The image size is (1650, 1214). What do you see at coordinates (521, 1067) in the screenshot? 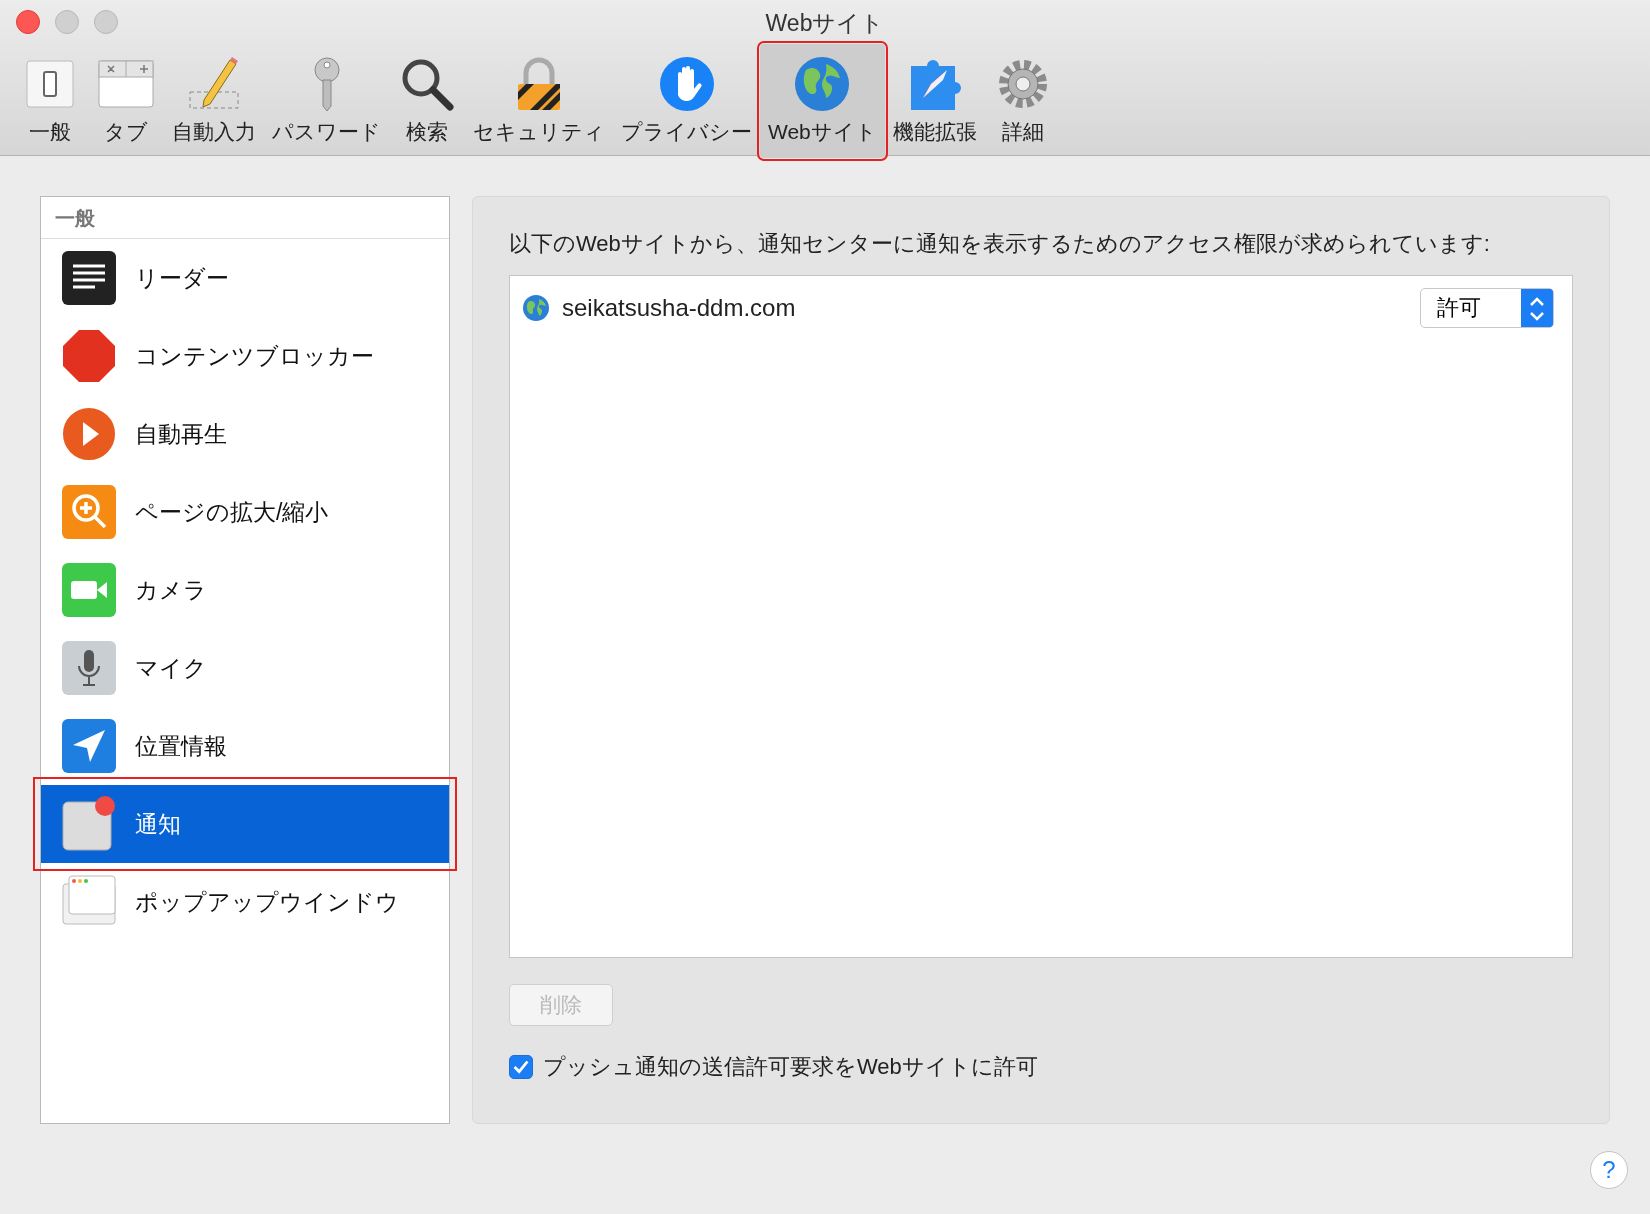
I see `checkbox` at bounding box center [521, 1067].